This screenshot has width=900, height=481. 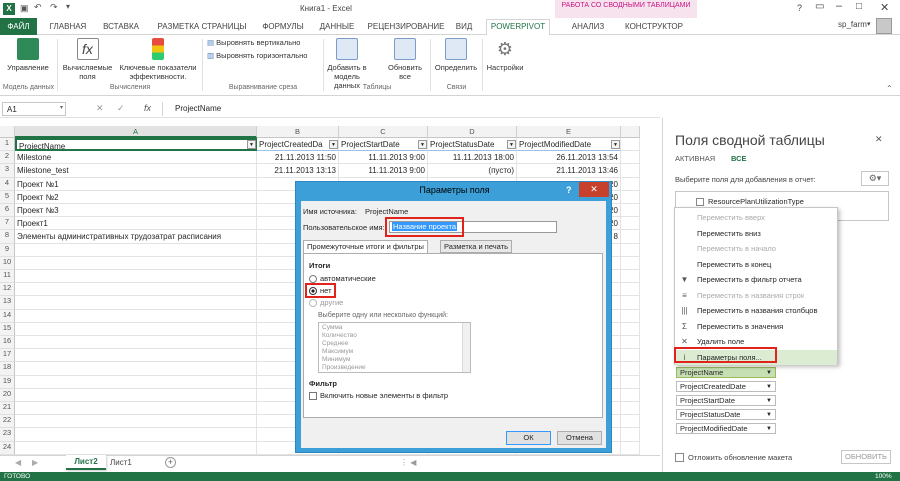 What do you see at coordinates (136, 171) in the screenshot?
I see `table-cell: Milestone_test` at bounding box center [136, 171].